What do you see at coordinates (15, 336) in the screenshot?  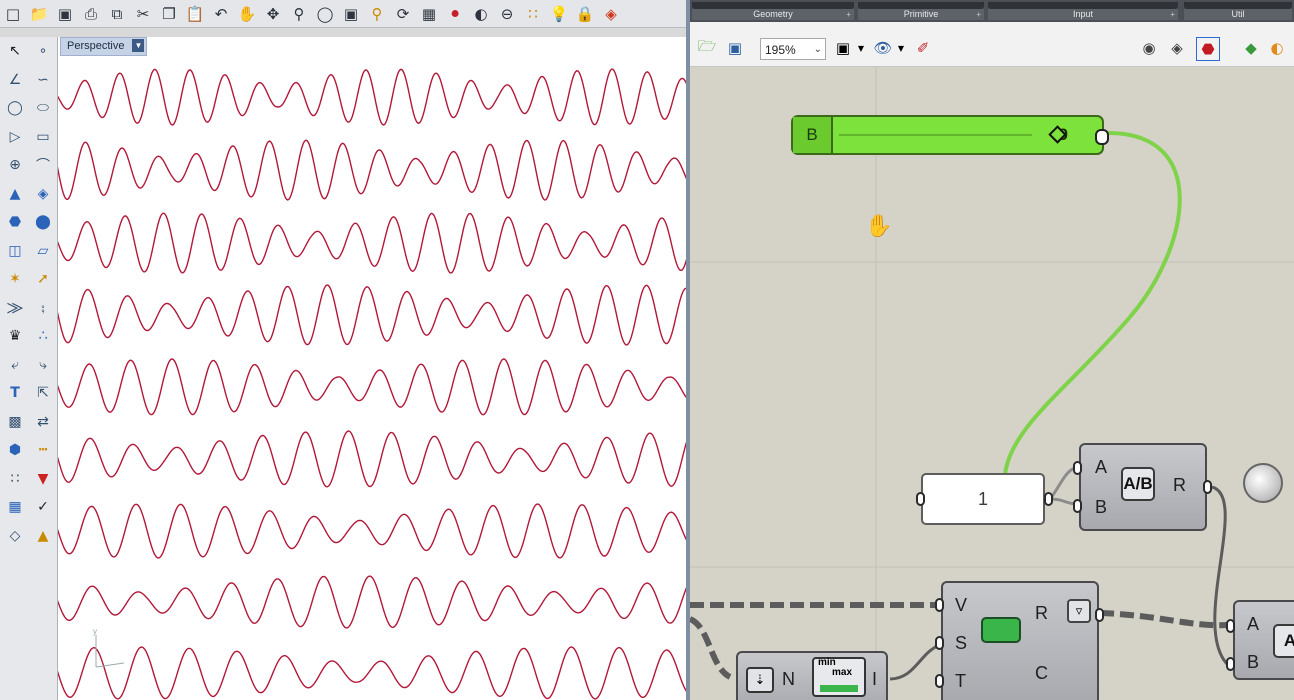 I see `bucket-icon: ♛` at bounding box center [15, 336].